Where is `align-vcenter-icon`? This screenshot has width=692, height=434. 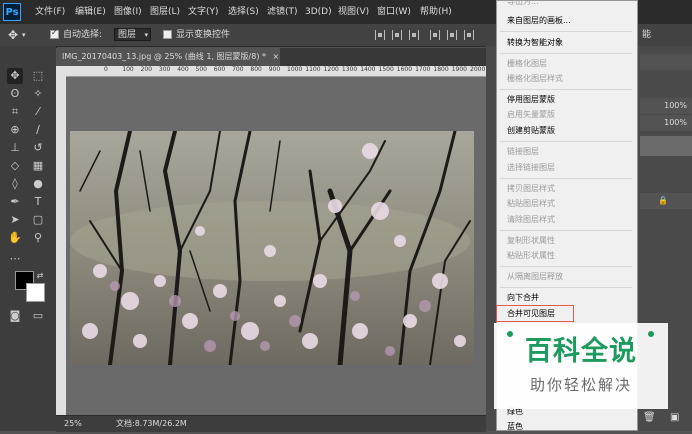
align-vcenter-icon is located at coordinates (452, 35).